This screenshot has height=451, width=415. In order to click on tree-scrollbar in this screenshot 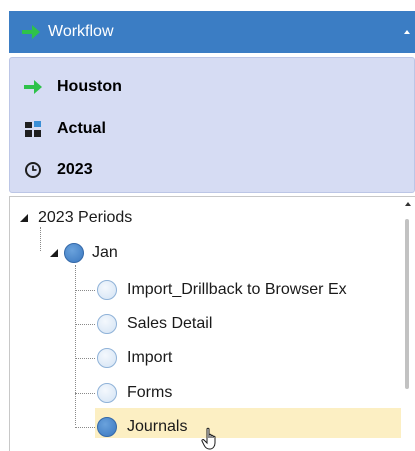, I will do `click(408, 324)`.